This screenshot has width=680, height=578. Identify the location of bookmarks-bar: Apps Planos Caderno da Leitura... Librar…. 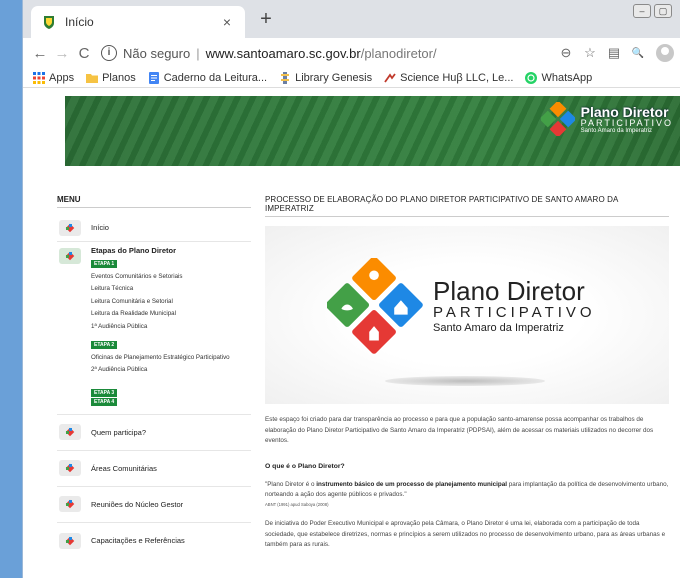
(351, 78).